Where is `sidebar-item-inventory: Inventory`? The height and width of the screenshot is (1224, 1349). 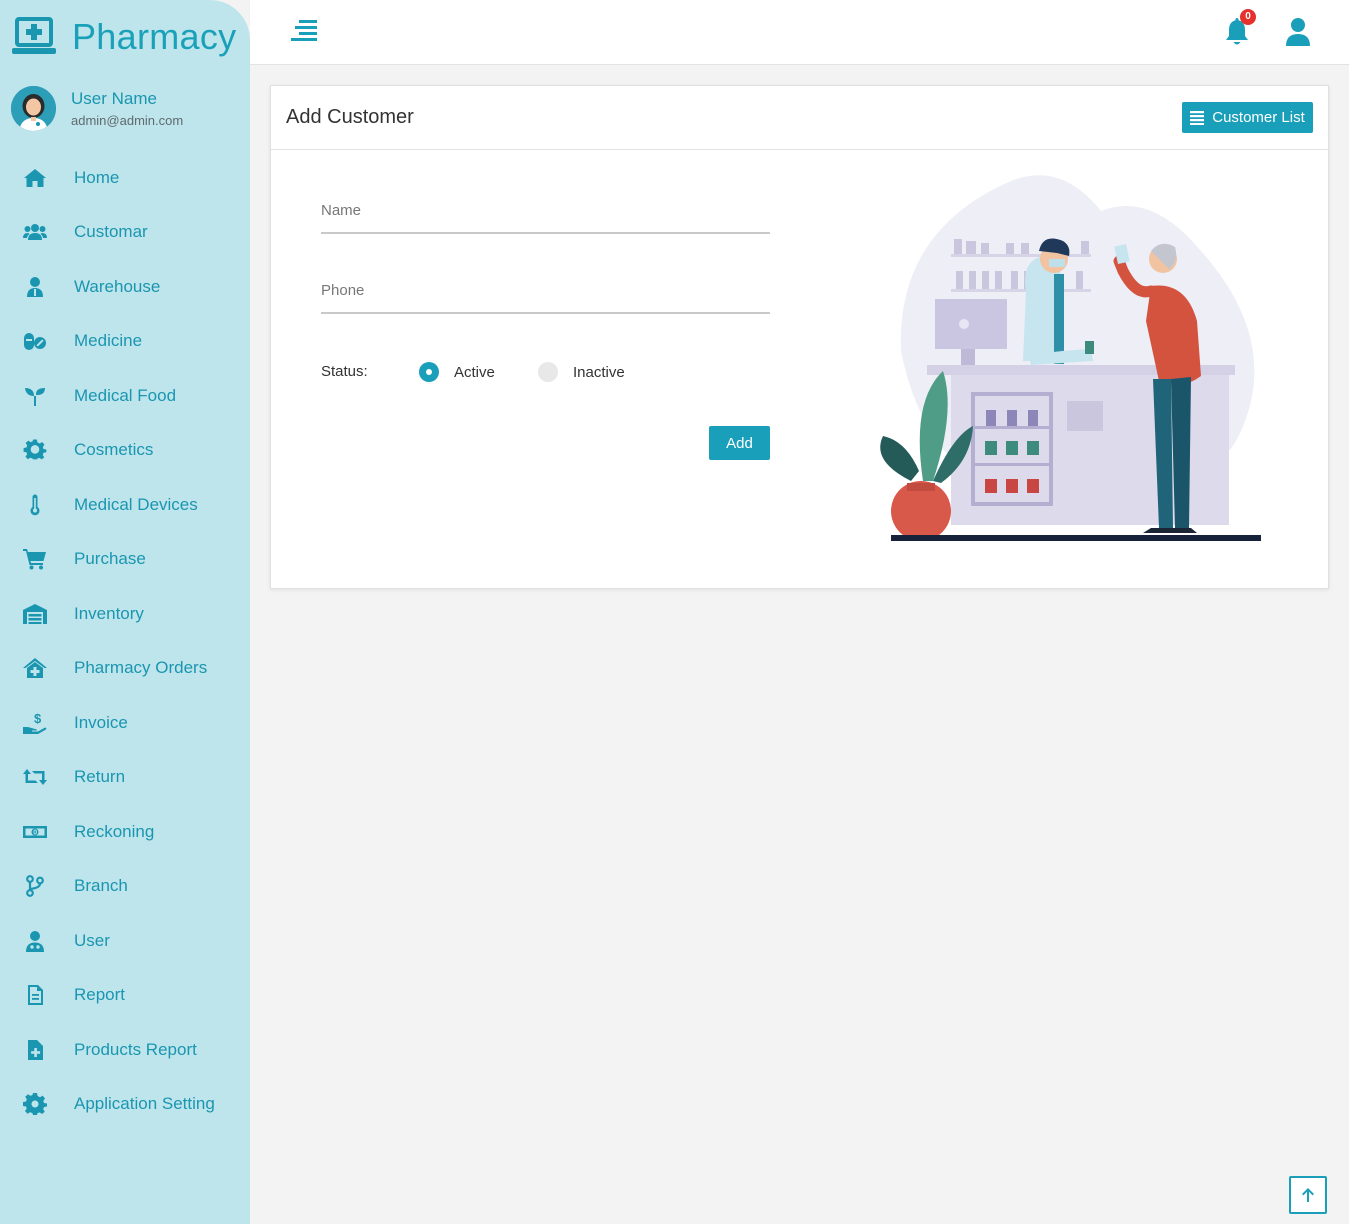
sidebar-item-inventory: Inventory is located at coordinates (125, 614).